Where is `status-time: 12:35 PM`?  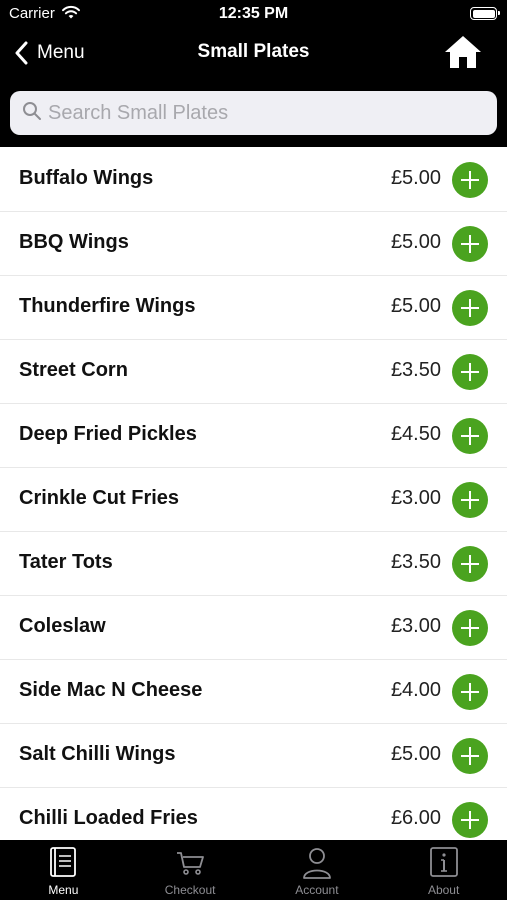
status-time: 12:35 PM is located at coordinates (253, 13).